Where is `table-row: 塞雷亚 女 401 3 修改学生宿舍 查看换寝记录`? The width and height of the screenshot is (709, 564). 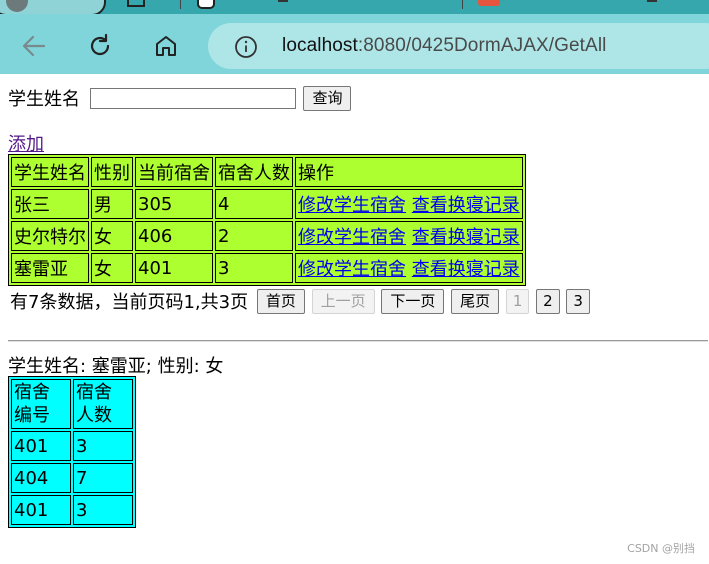 table-row: 塞雷亚 女 401 3 修改学生宿舍 查看换寝记录 is located at coordinates (267, 268).